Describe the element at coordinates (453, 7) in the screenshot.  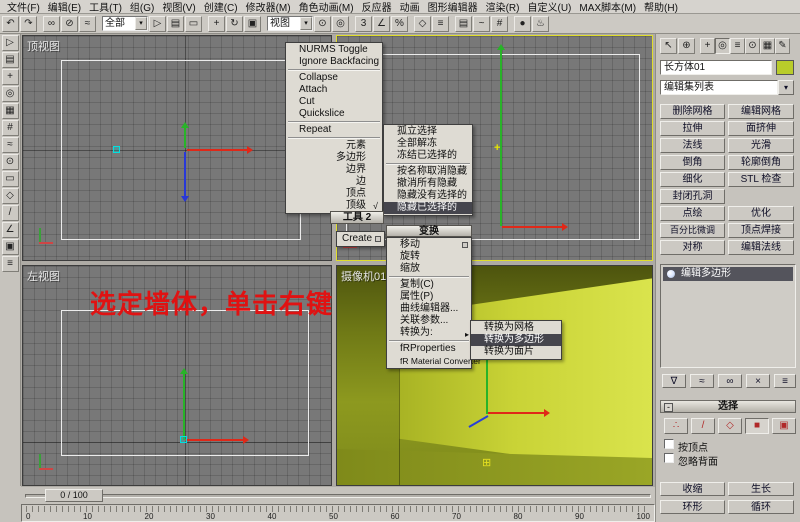
I see `menu-graph-editors: 图形编辑器` at that location.